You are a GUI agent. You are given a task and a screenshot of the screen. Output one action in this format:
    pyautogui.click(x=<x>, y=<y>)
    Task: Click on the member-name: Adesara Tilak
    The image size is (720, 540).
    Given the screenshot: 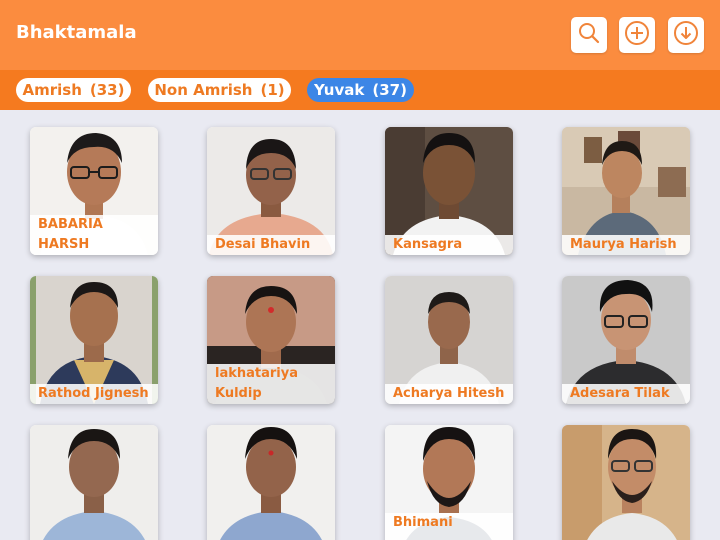 What is the action you would take?
    pyautogui.click(x=626, y=394)
    